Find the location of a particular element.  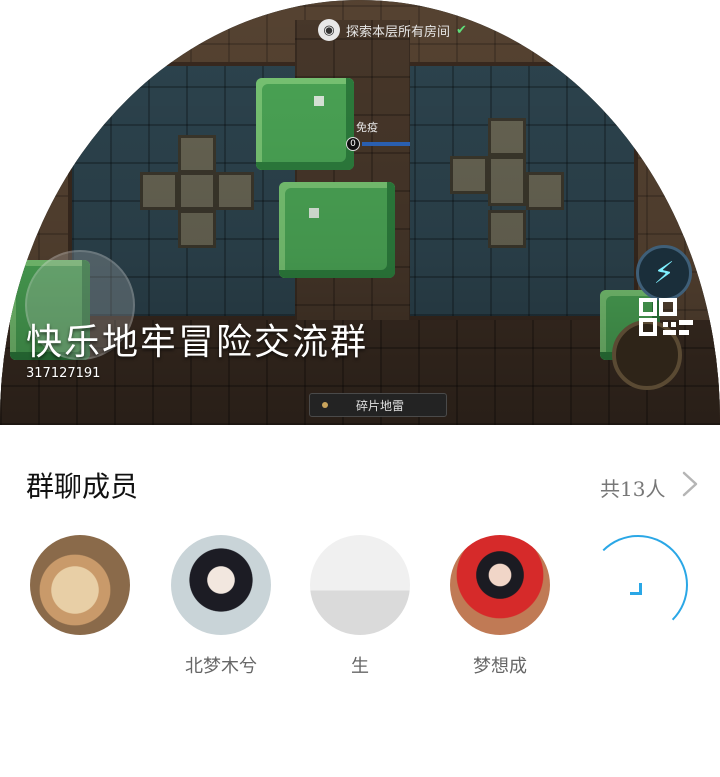

quest-hint-text: 探索本层所有房间 is located at coordinates (398, 32).